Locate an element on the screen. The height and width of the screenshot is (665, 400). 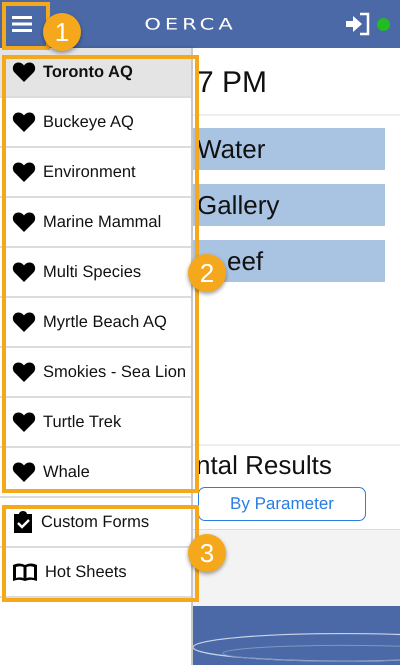
app-logo: OERCA is located at coordinates (190, 24).